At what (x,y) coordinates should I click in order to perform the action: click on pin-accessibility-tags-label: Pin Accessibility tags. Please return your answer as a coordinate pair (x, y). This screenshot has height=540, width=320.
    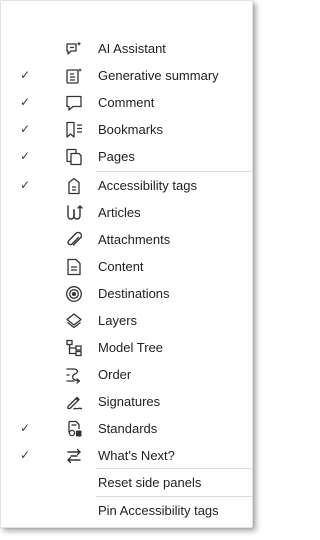
    Looking at the image, I should click on (158, 510).